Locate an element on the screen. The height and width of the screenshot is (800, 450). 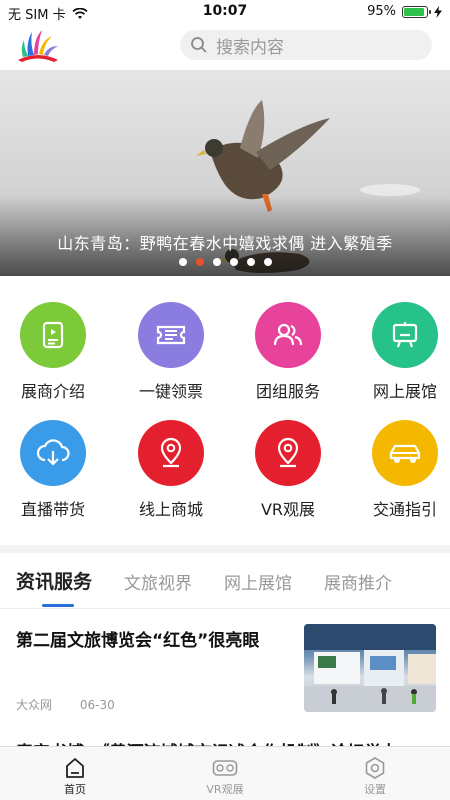
tab-exhibitor-promo: 展商推介 is located at coordinates (358, 581).